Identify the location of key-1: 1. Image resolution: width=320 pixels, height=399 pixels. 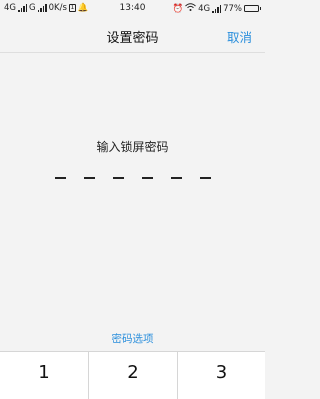
(44, 375).